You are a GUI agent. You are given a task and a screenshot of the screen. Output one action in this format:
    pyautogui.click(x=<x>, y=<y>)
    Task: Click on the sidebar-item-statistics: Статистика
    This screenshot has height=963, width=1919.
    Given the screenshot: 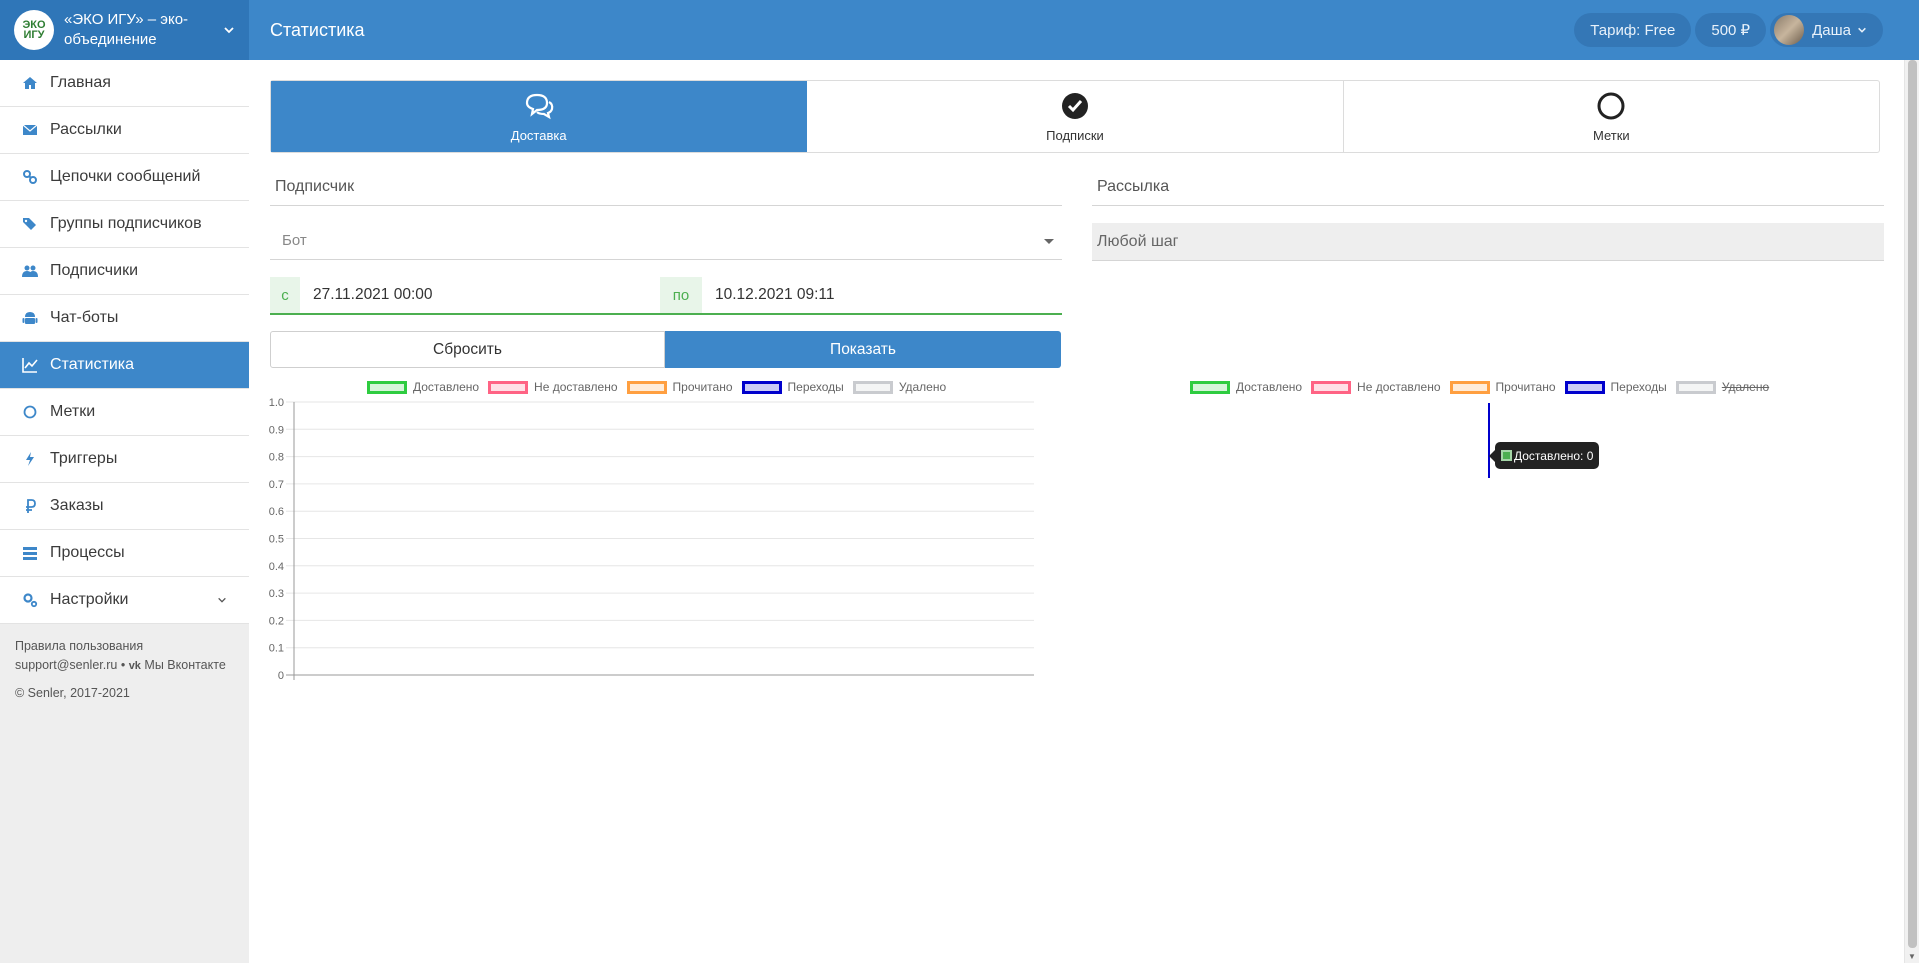 What is the action you would take?
    pyautogui.click(x=124, y=365)
    